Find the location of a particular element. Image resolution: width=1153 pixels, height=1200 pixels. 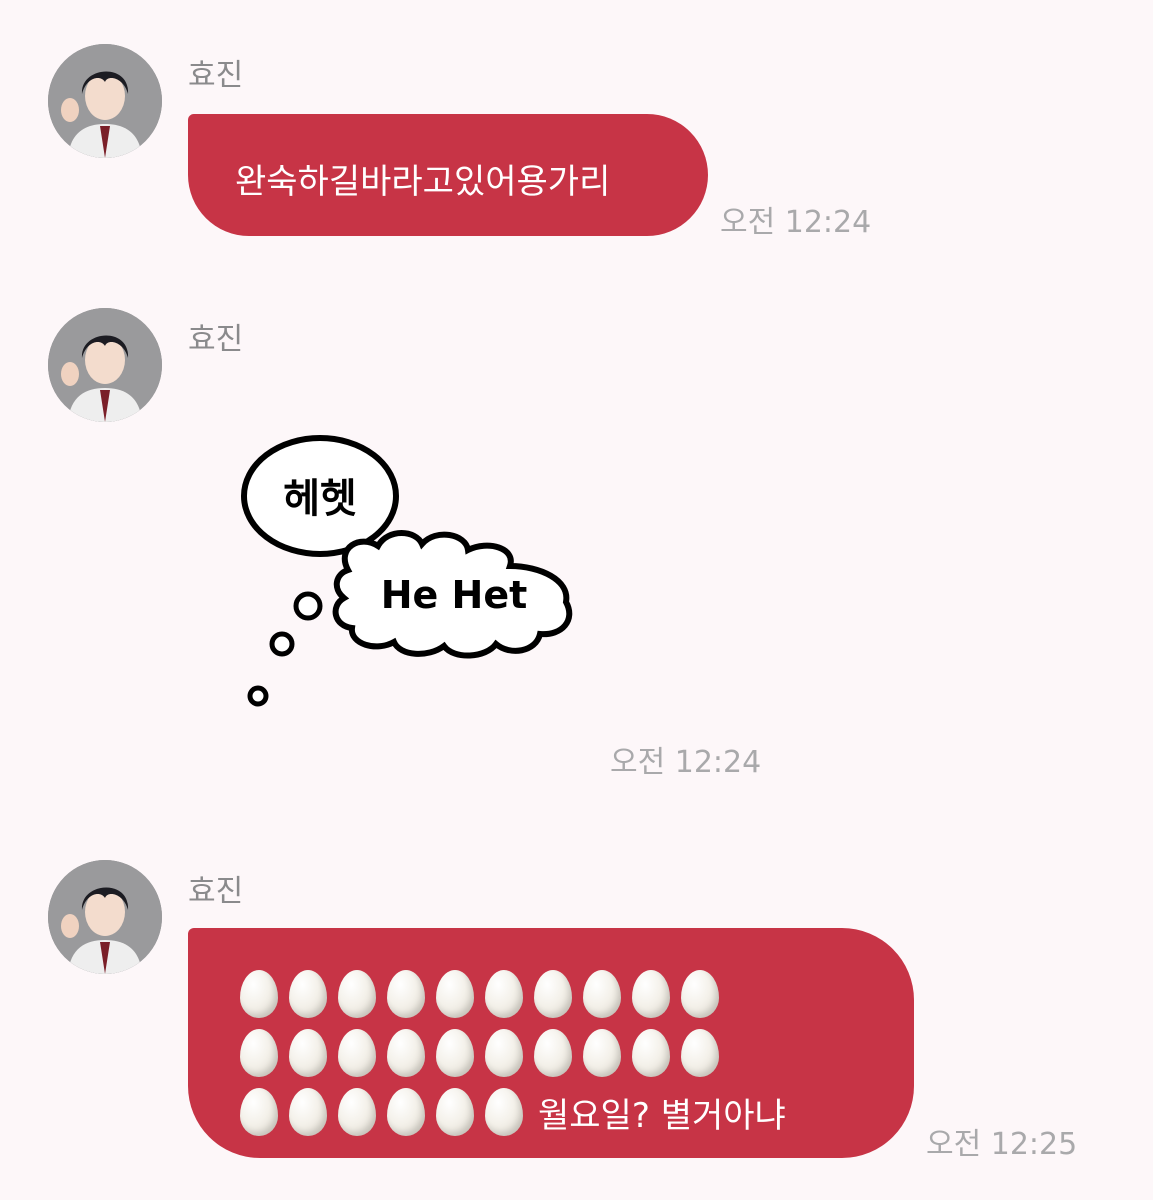

sticker-korean-text: 헤헷 is located at coordinates (320, 499).